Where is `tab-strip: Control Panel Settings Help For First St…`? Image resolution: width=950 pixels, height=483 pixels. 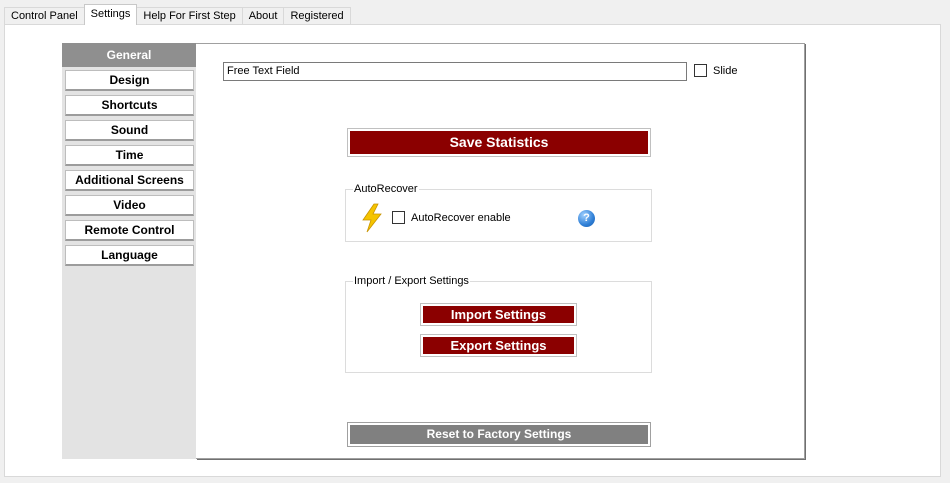
tab-strip: Control Panel Settings Help For First St… is located at coordinates (177, 14).